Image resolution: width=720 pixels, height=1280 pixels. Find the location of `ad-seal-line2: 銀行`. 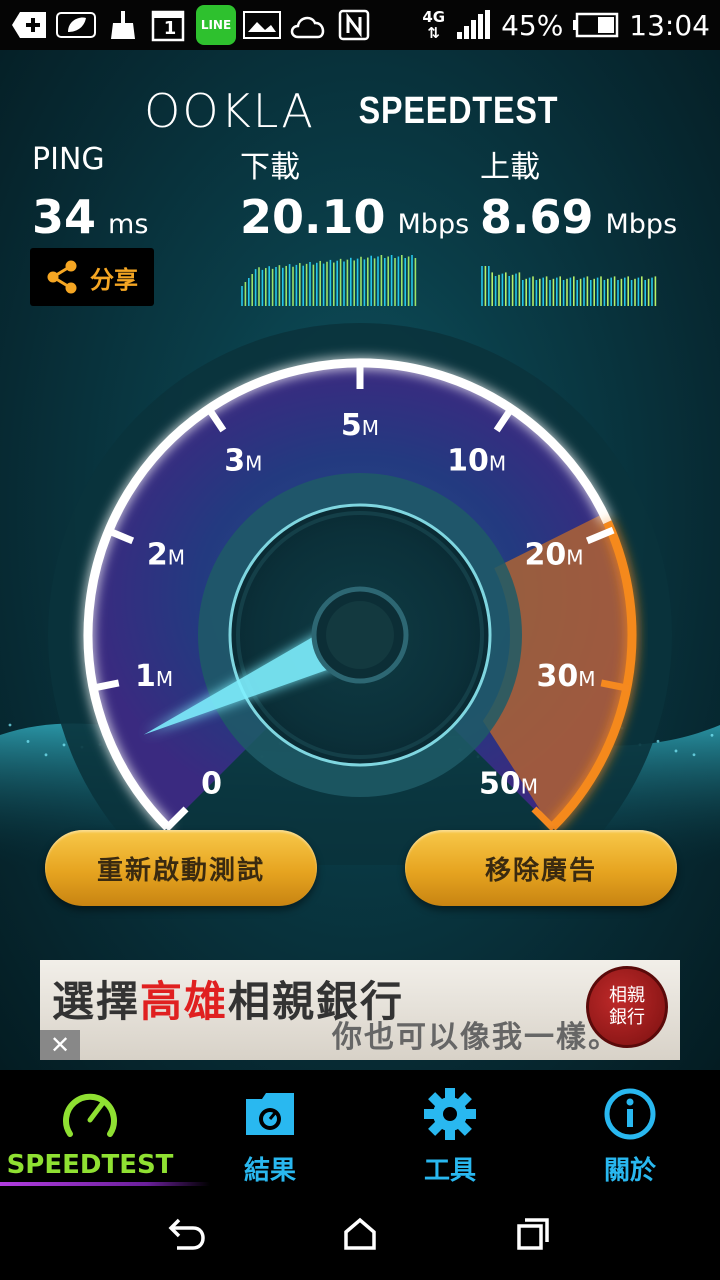

ad-seal-line2: 銀行 is located at coordinates (627, 1017).